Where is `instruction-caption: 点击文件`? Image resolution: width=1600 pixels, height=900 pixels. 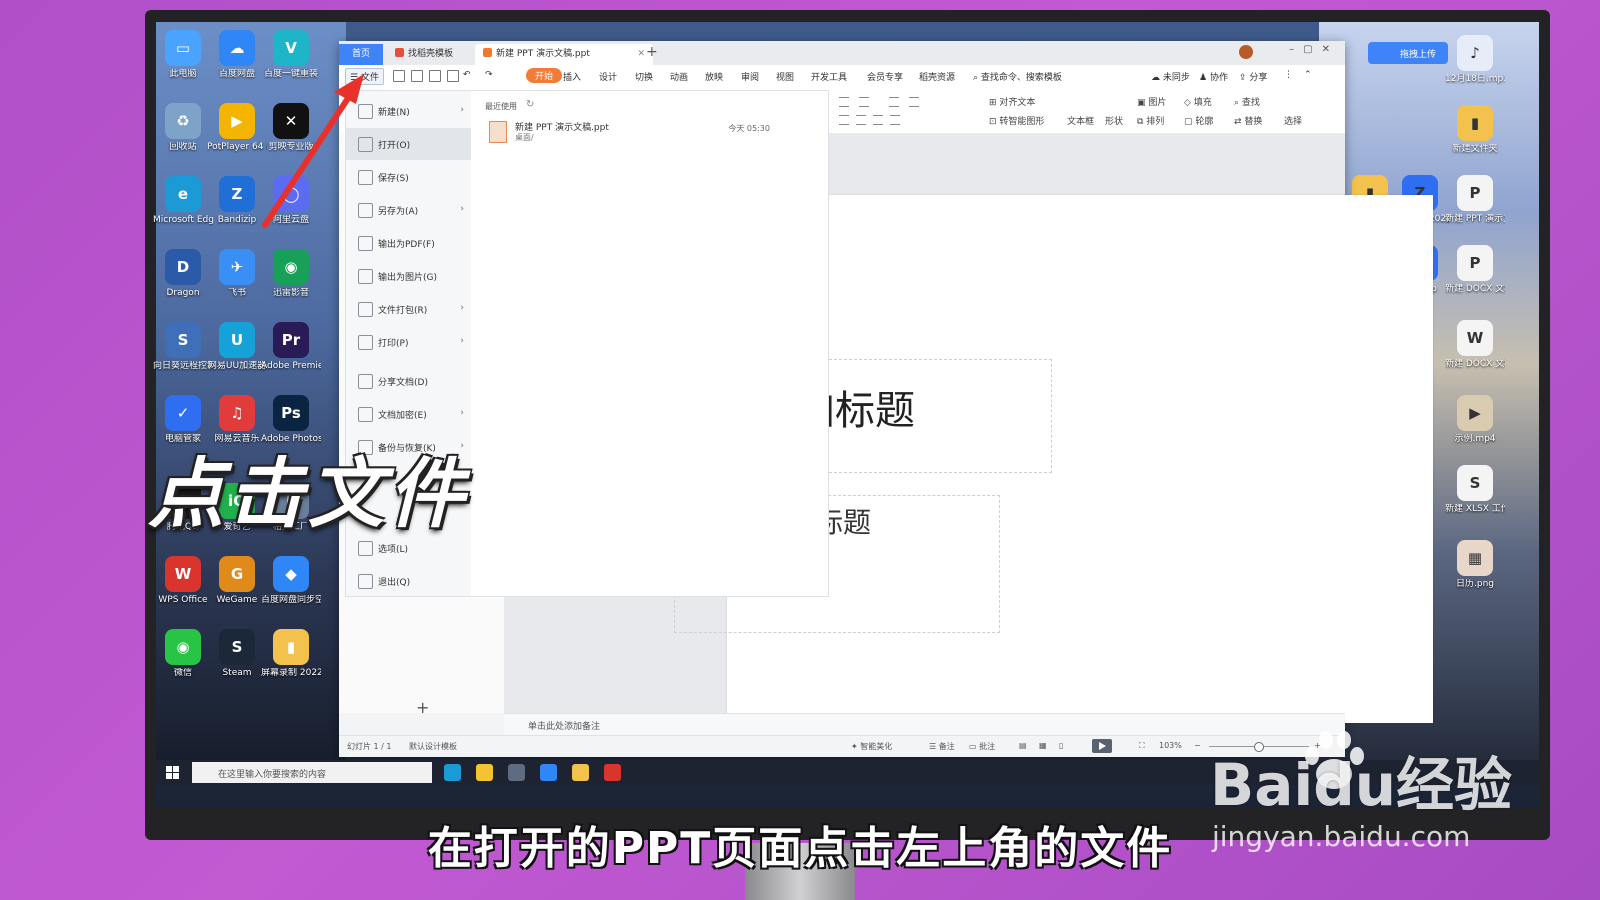
instruction-caption: 点击文件 is located at coordinates (308, 493).